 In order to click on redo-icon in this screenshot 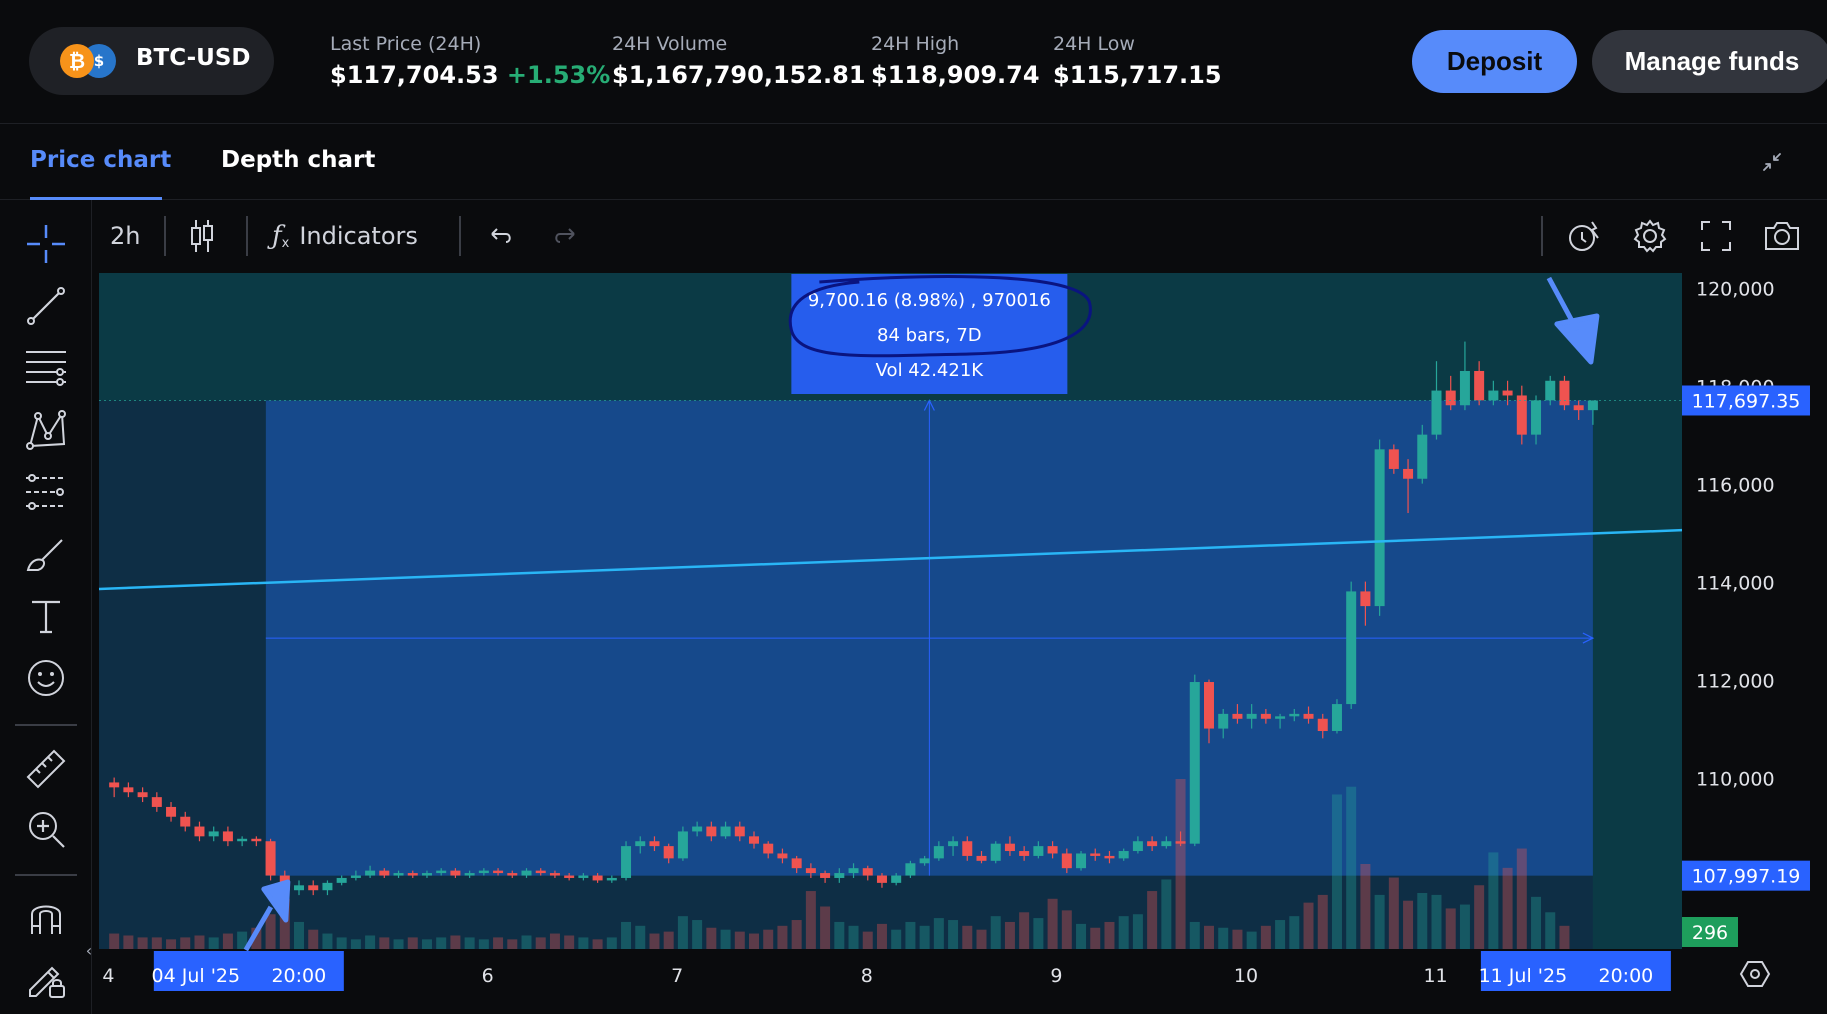, I will do `click(566, 236)`.